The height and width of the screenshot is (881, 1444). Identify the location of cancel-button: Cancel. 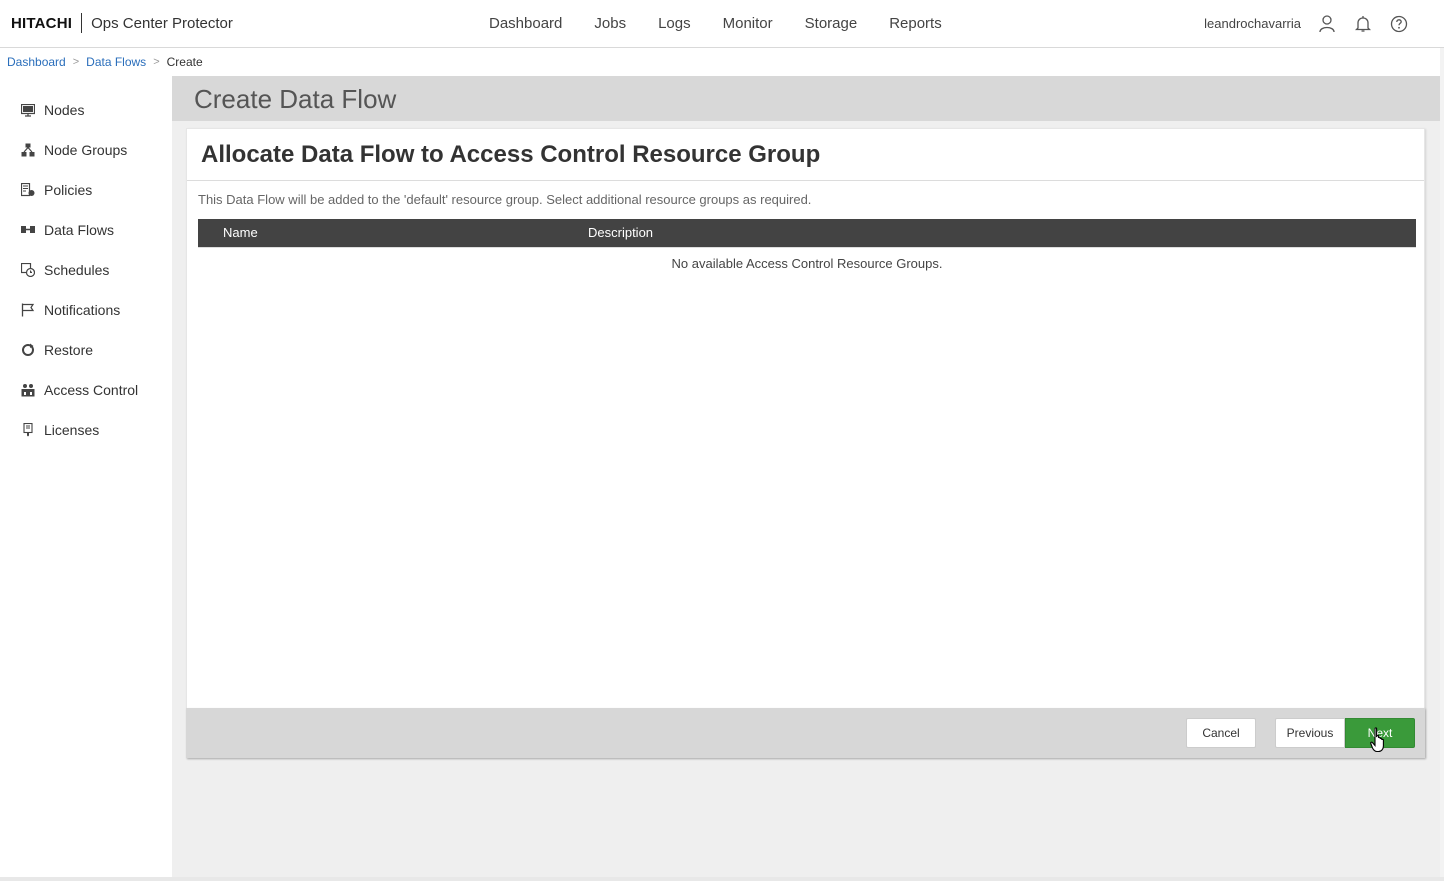
(1221, 733).